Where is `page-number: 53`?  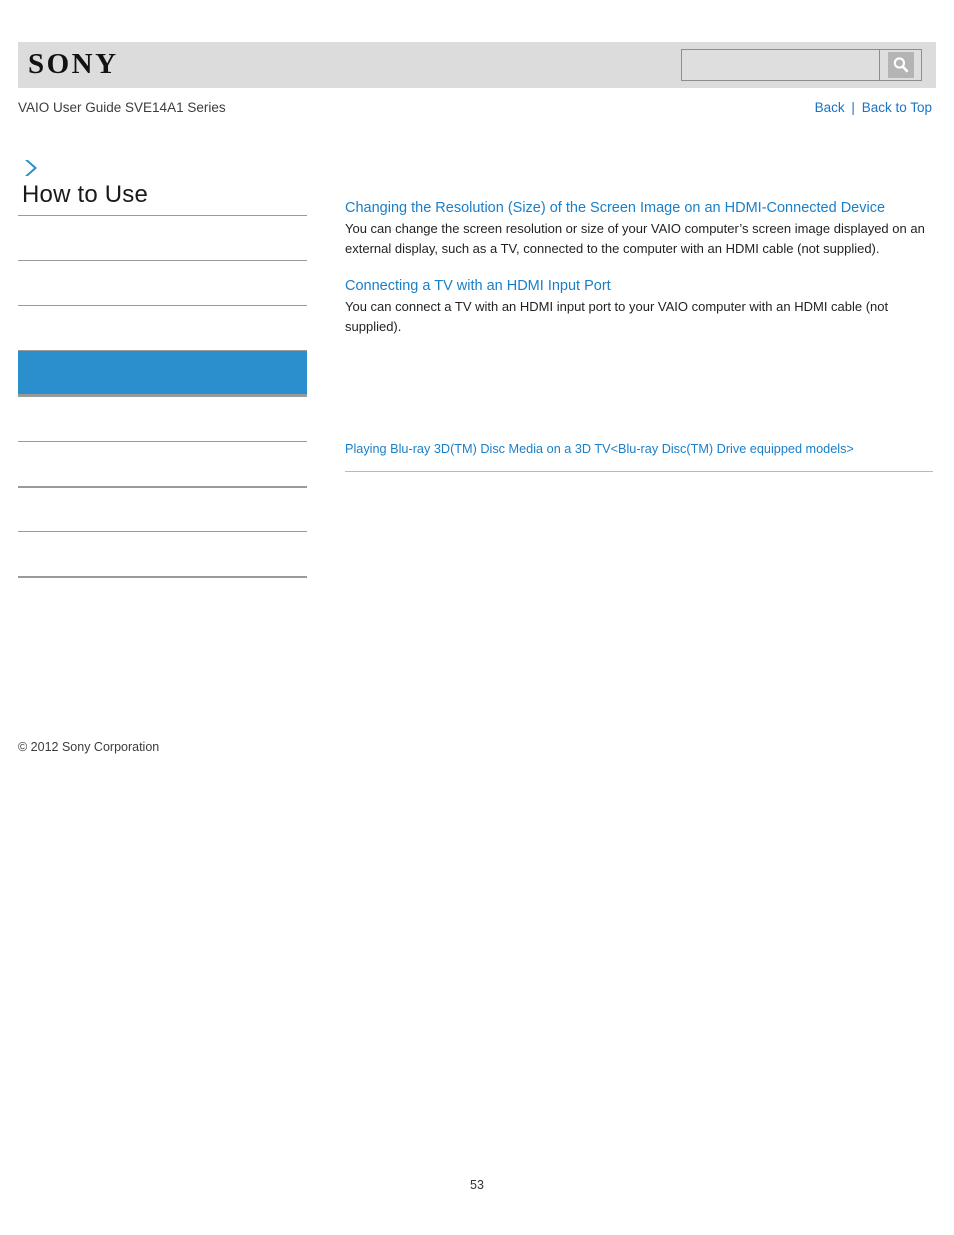
page-number: 53 is located at coordinates (477, 1185).